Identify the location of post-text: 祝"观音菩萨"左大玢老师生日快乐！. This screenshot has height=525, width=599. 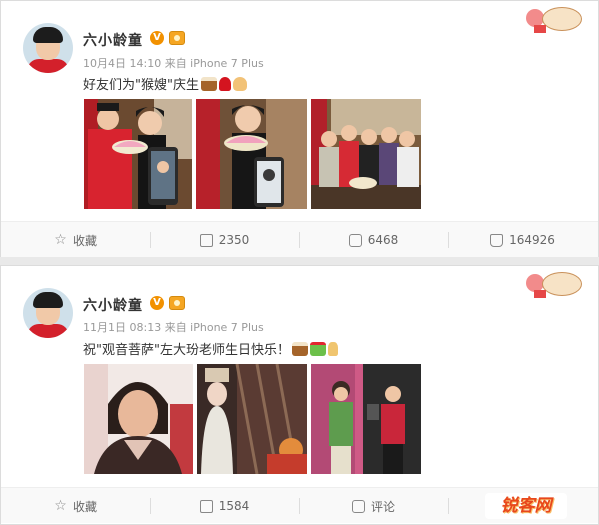
(210, 348).